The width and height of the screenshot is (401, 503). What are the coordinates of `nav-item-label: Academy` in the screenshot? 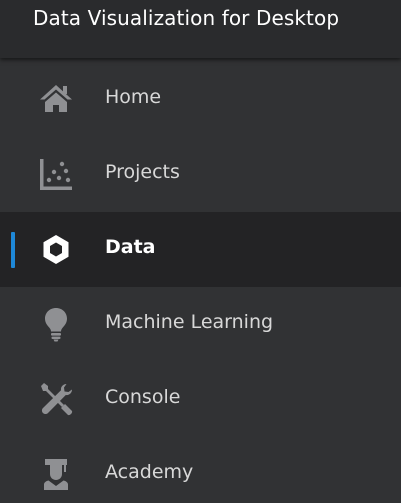 It's located at (149, 472).